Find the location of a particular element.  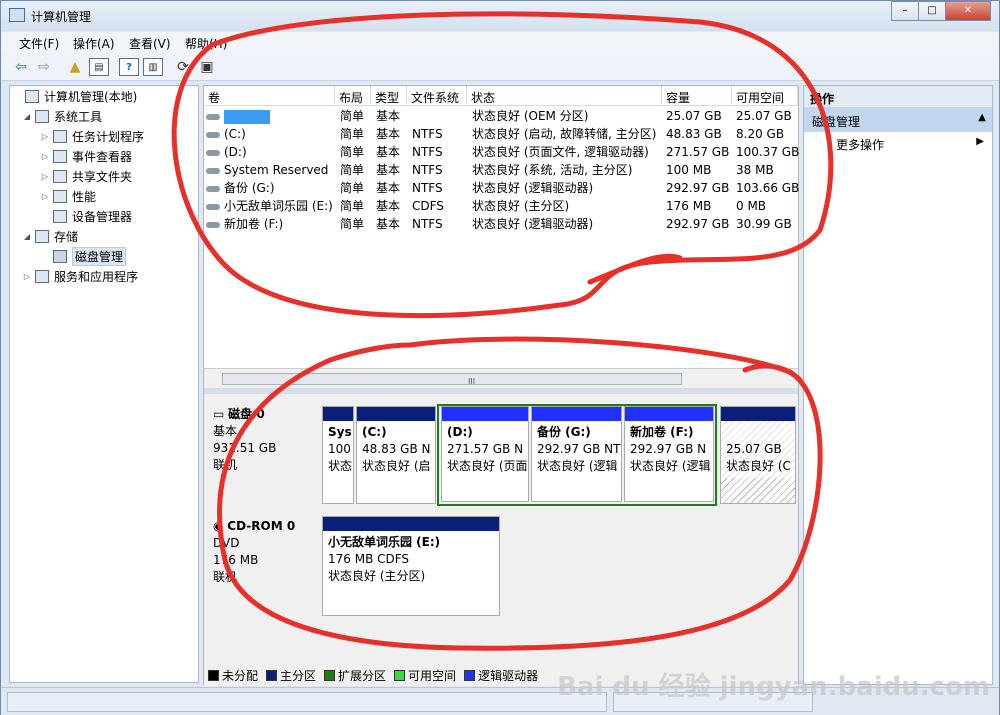

collapse-arrow-icon: ▲ is located at coordinates (982, 117).